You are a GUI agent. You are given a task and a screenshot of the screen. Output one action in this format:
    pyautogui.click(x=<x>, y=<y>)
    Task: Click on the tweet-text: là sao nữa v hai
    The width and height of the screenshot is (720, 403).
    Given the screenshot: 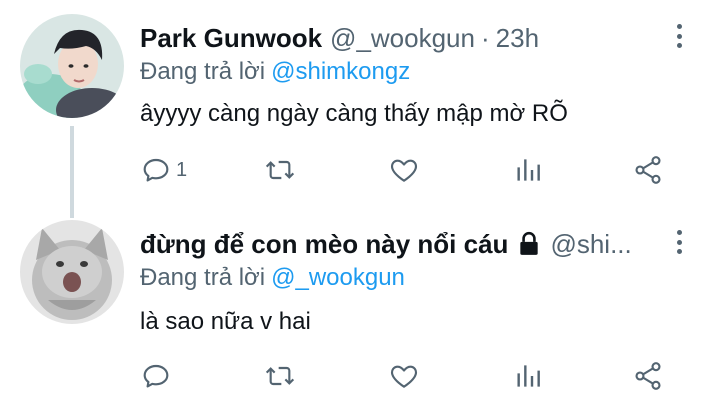 What is the action you would take?
    pyautogui.click(x=225, y=321)
    